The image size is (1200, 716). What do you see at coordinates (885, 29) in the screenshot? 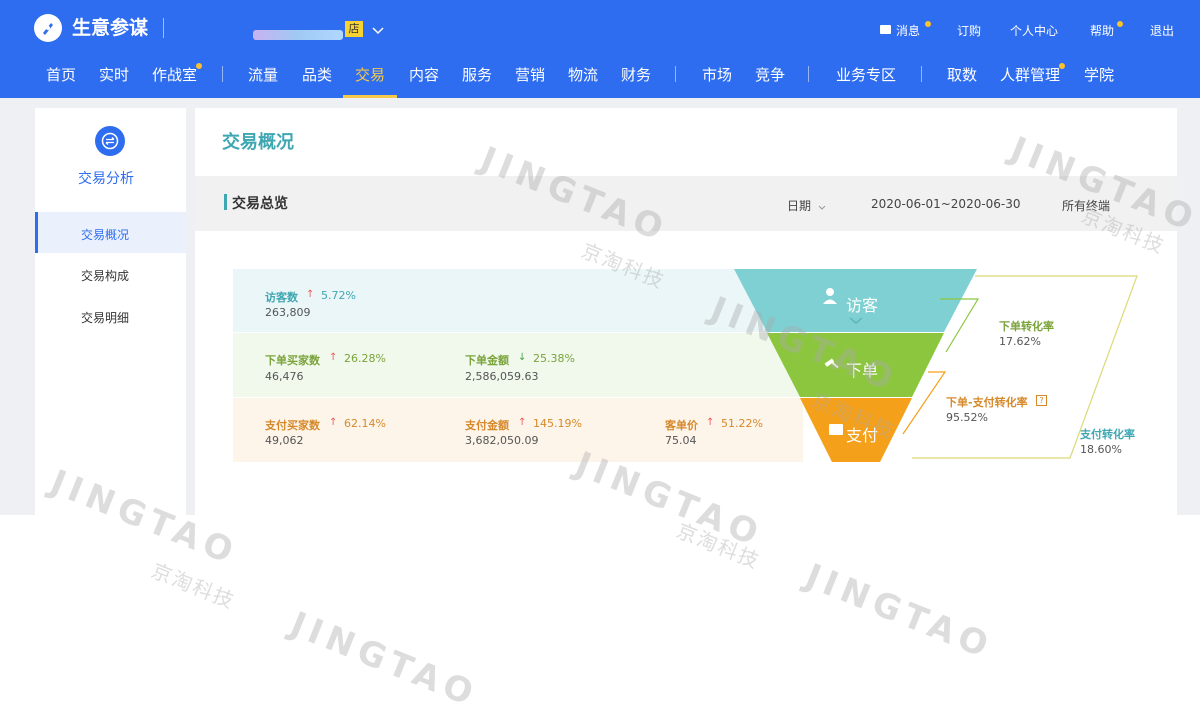
I see `mail-icon` at bounding box center [885, 29].